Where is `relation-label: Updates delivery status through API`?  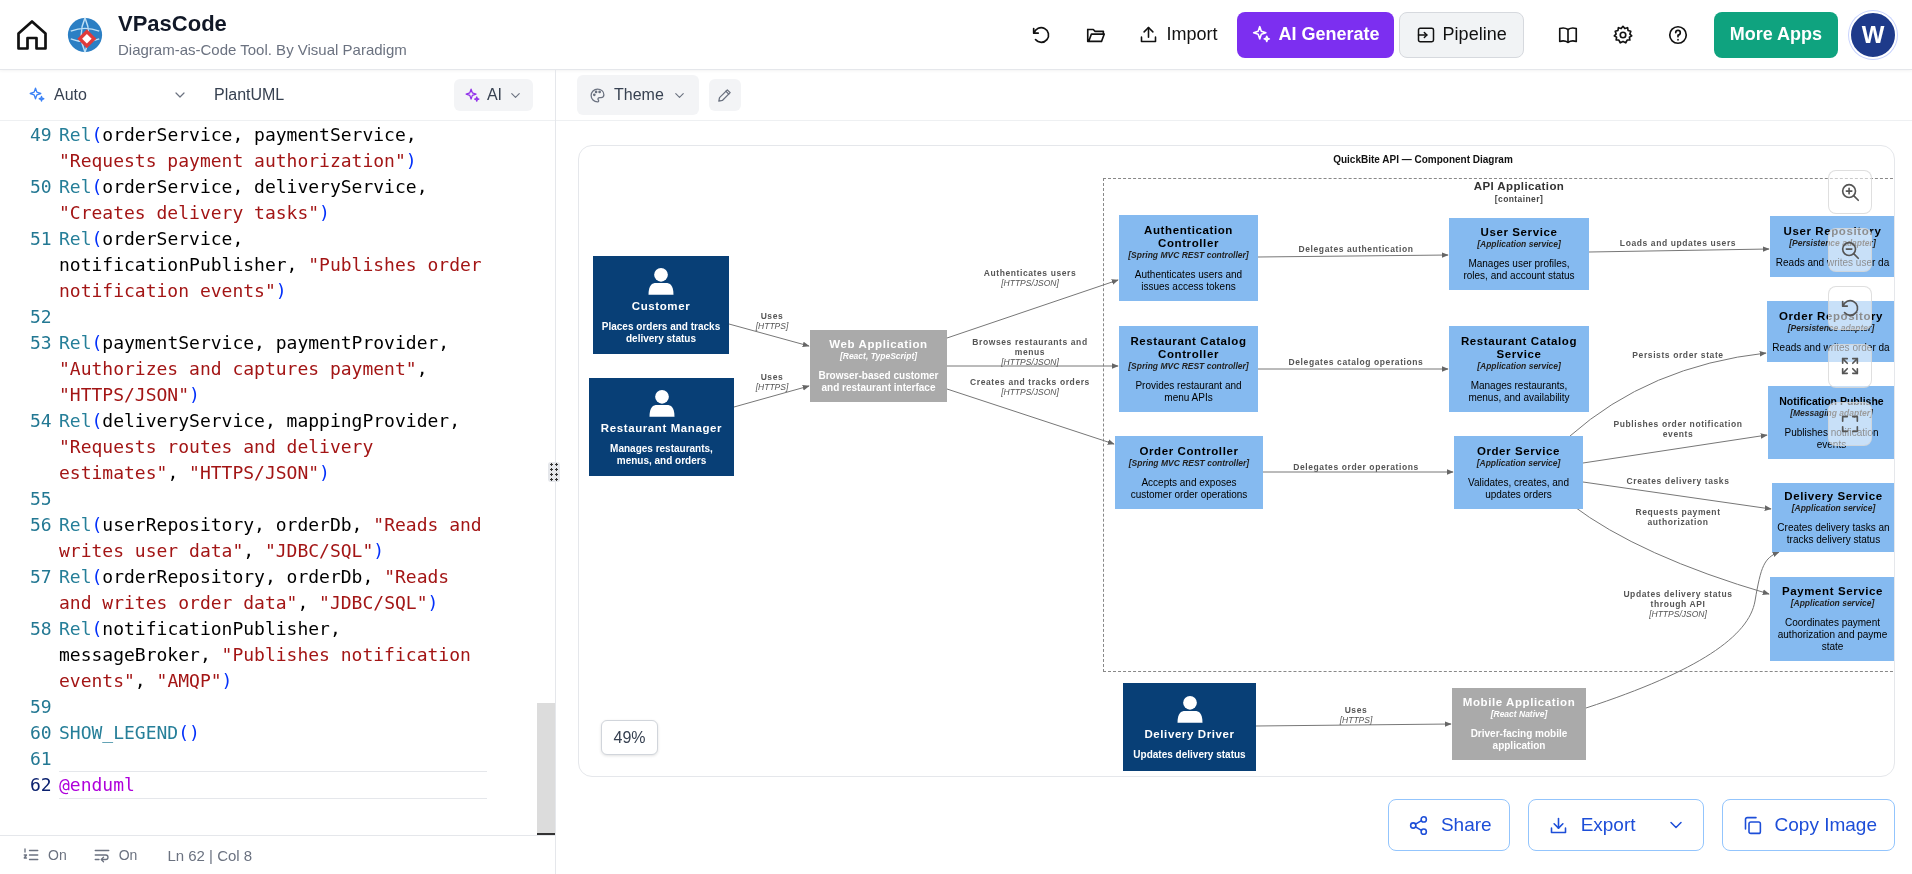 relation-label: Updates delivery status through API is located at coordinates (1678, 599).